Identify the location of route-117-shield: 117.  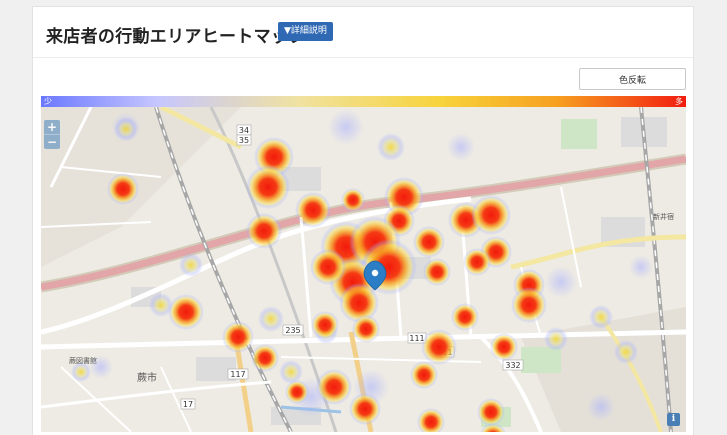
(238, 374).